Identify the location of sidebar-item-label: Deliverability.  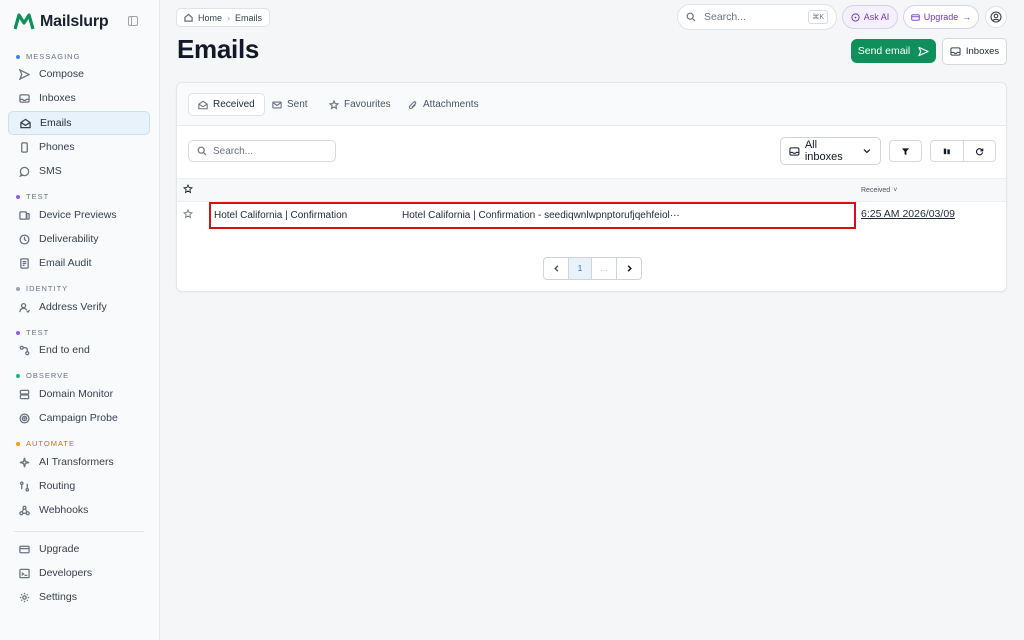
(69, 239).